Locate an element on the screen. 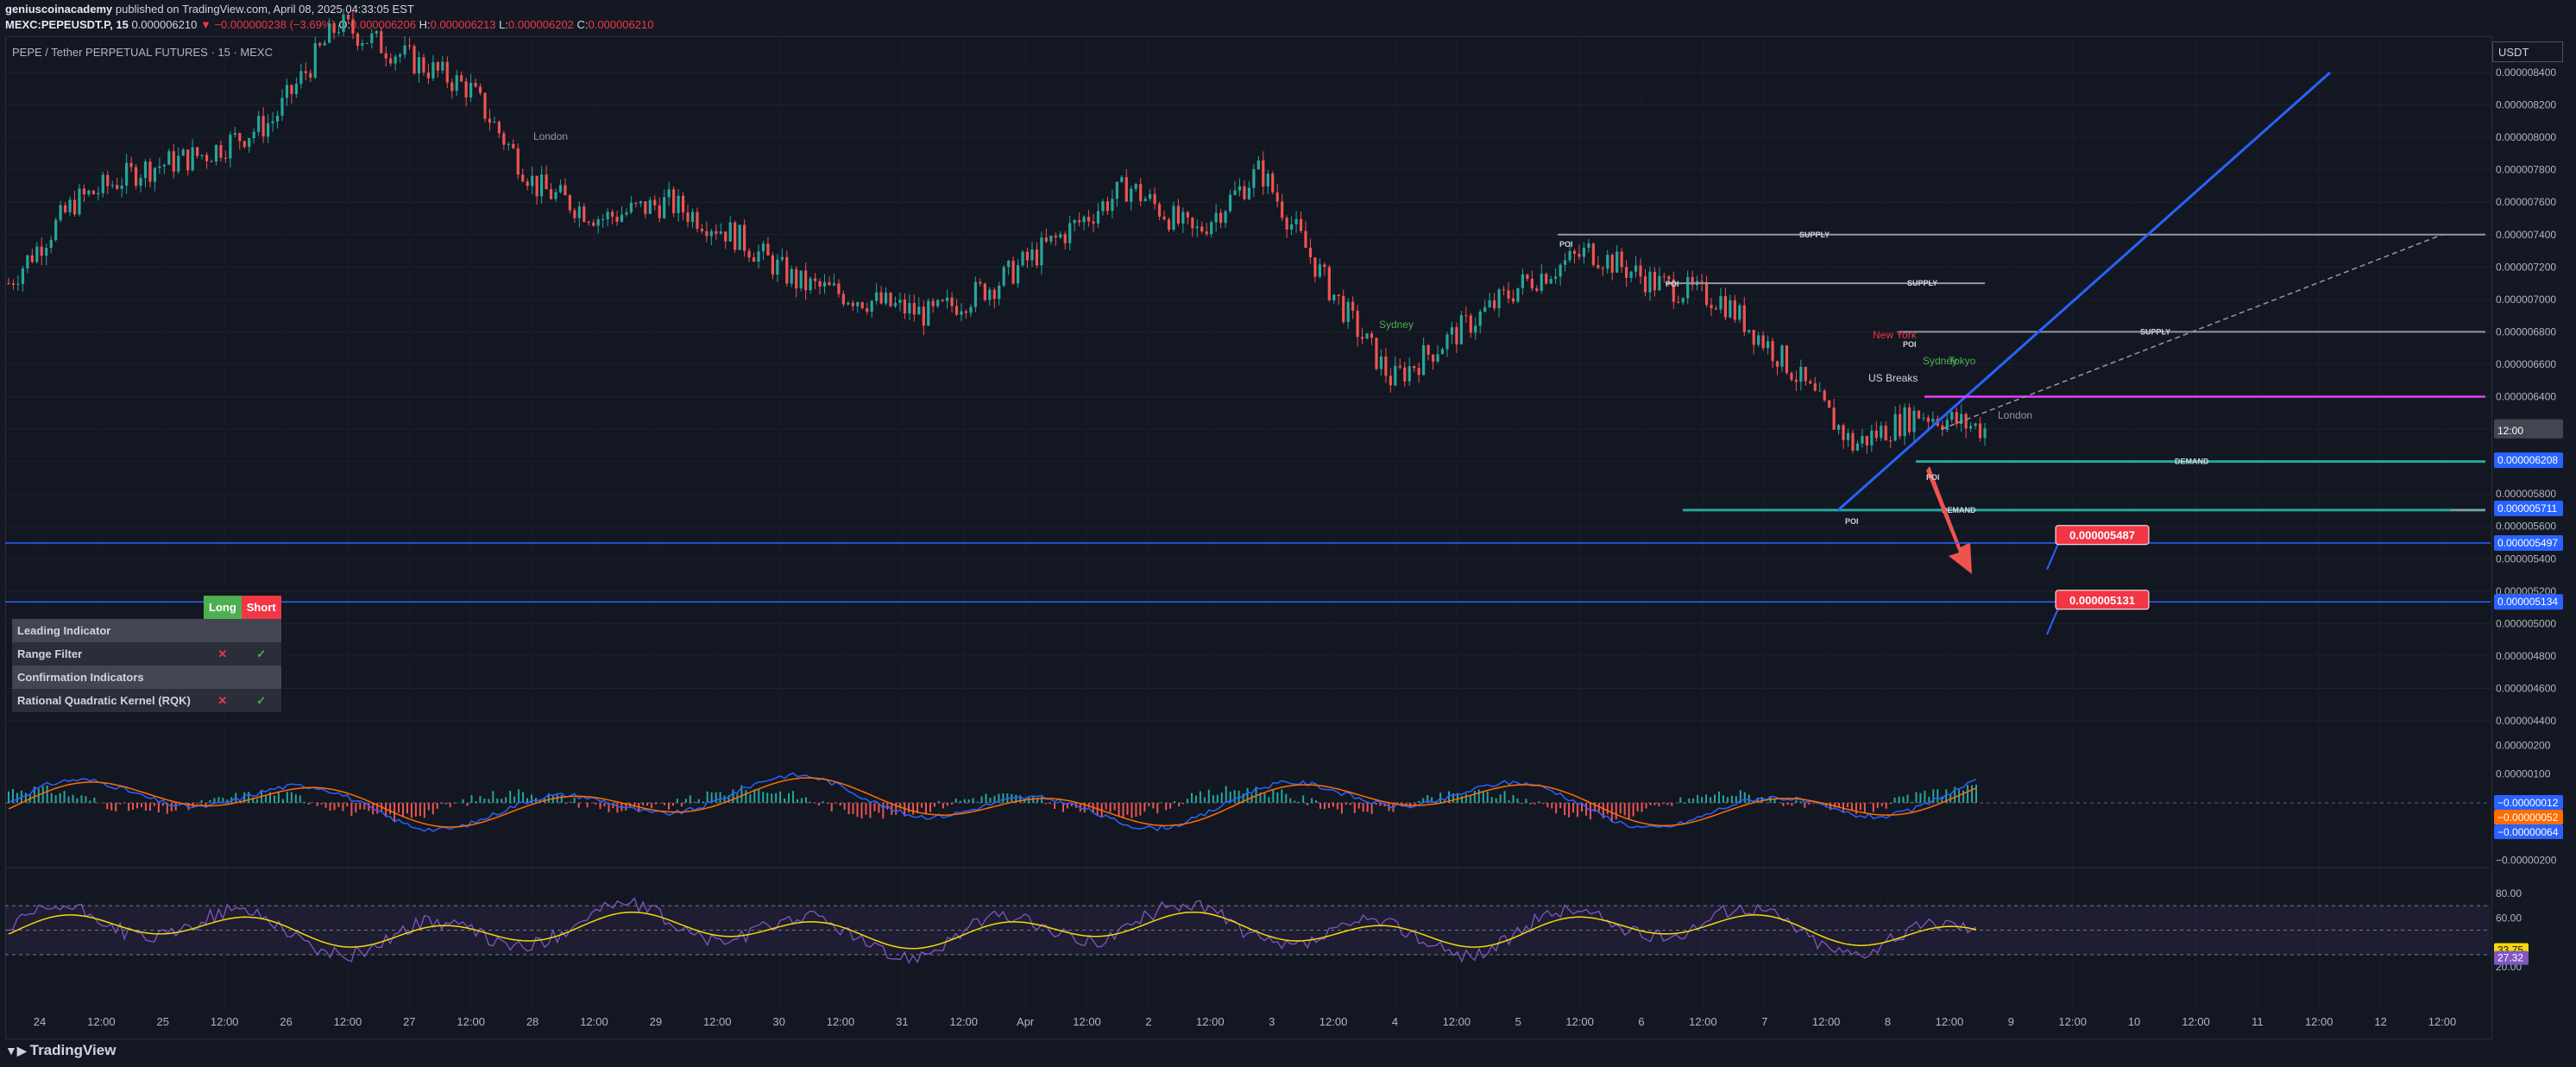 Image resolution: width=2576 pixels, height=1067 pixels. confirmation-indicators-label: Confirmation Indicators is located at coordinates (146, 677).